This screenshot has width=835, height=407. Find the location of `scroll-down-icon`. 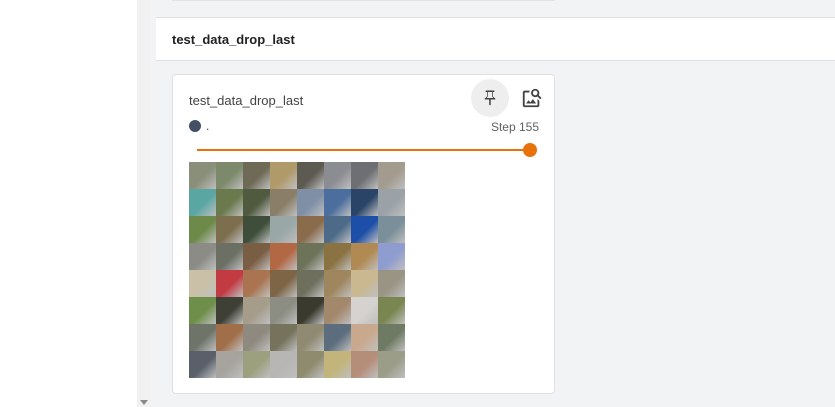

scroll-down-icon is located at coordinates (144, 402).